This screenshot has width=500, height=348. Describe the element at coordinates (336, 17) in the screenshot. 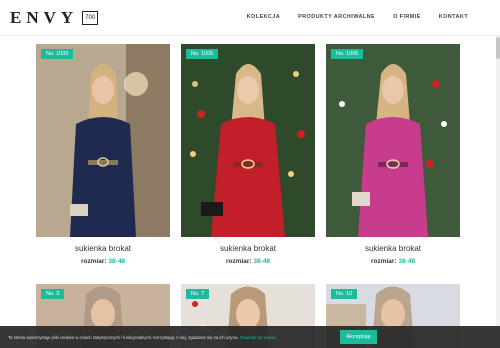

I see `nav-produkty-archiwalne: PRODUKTY ARCHIWALNE` at that location.